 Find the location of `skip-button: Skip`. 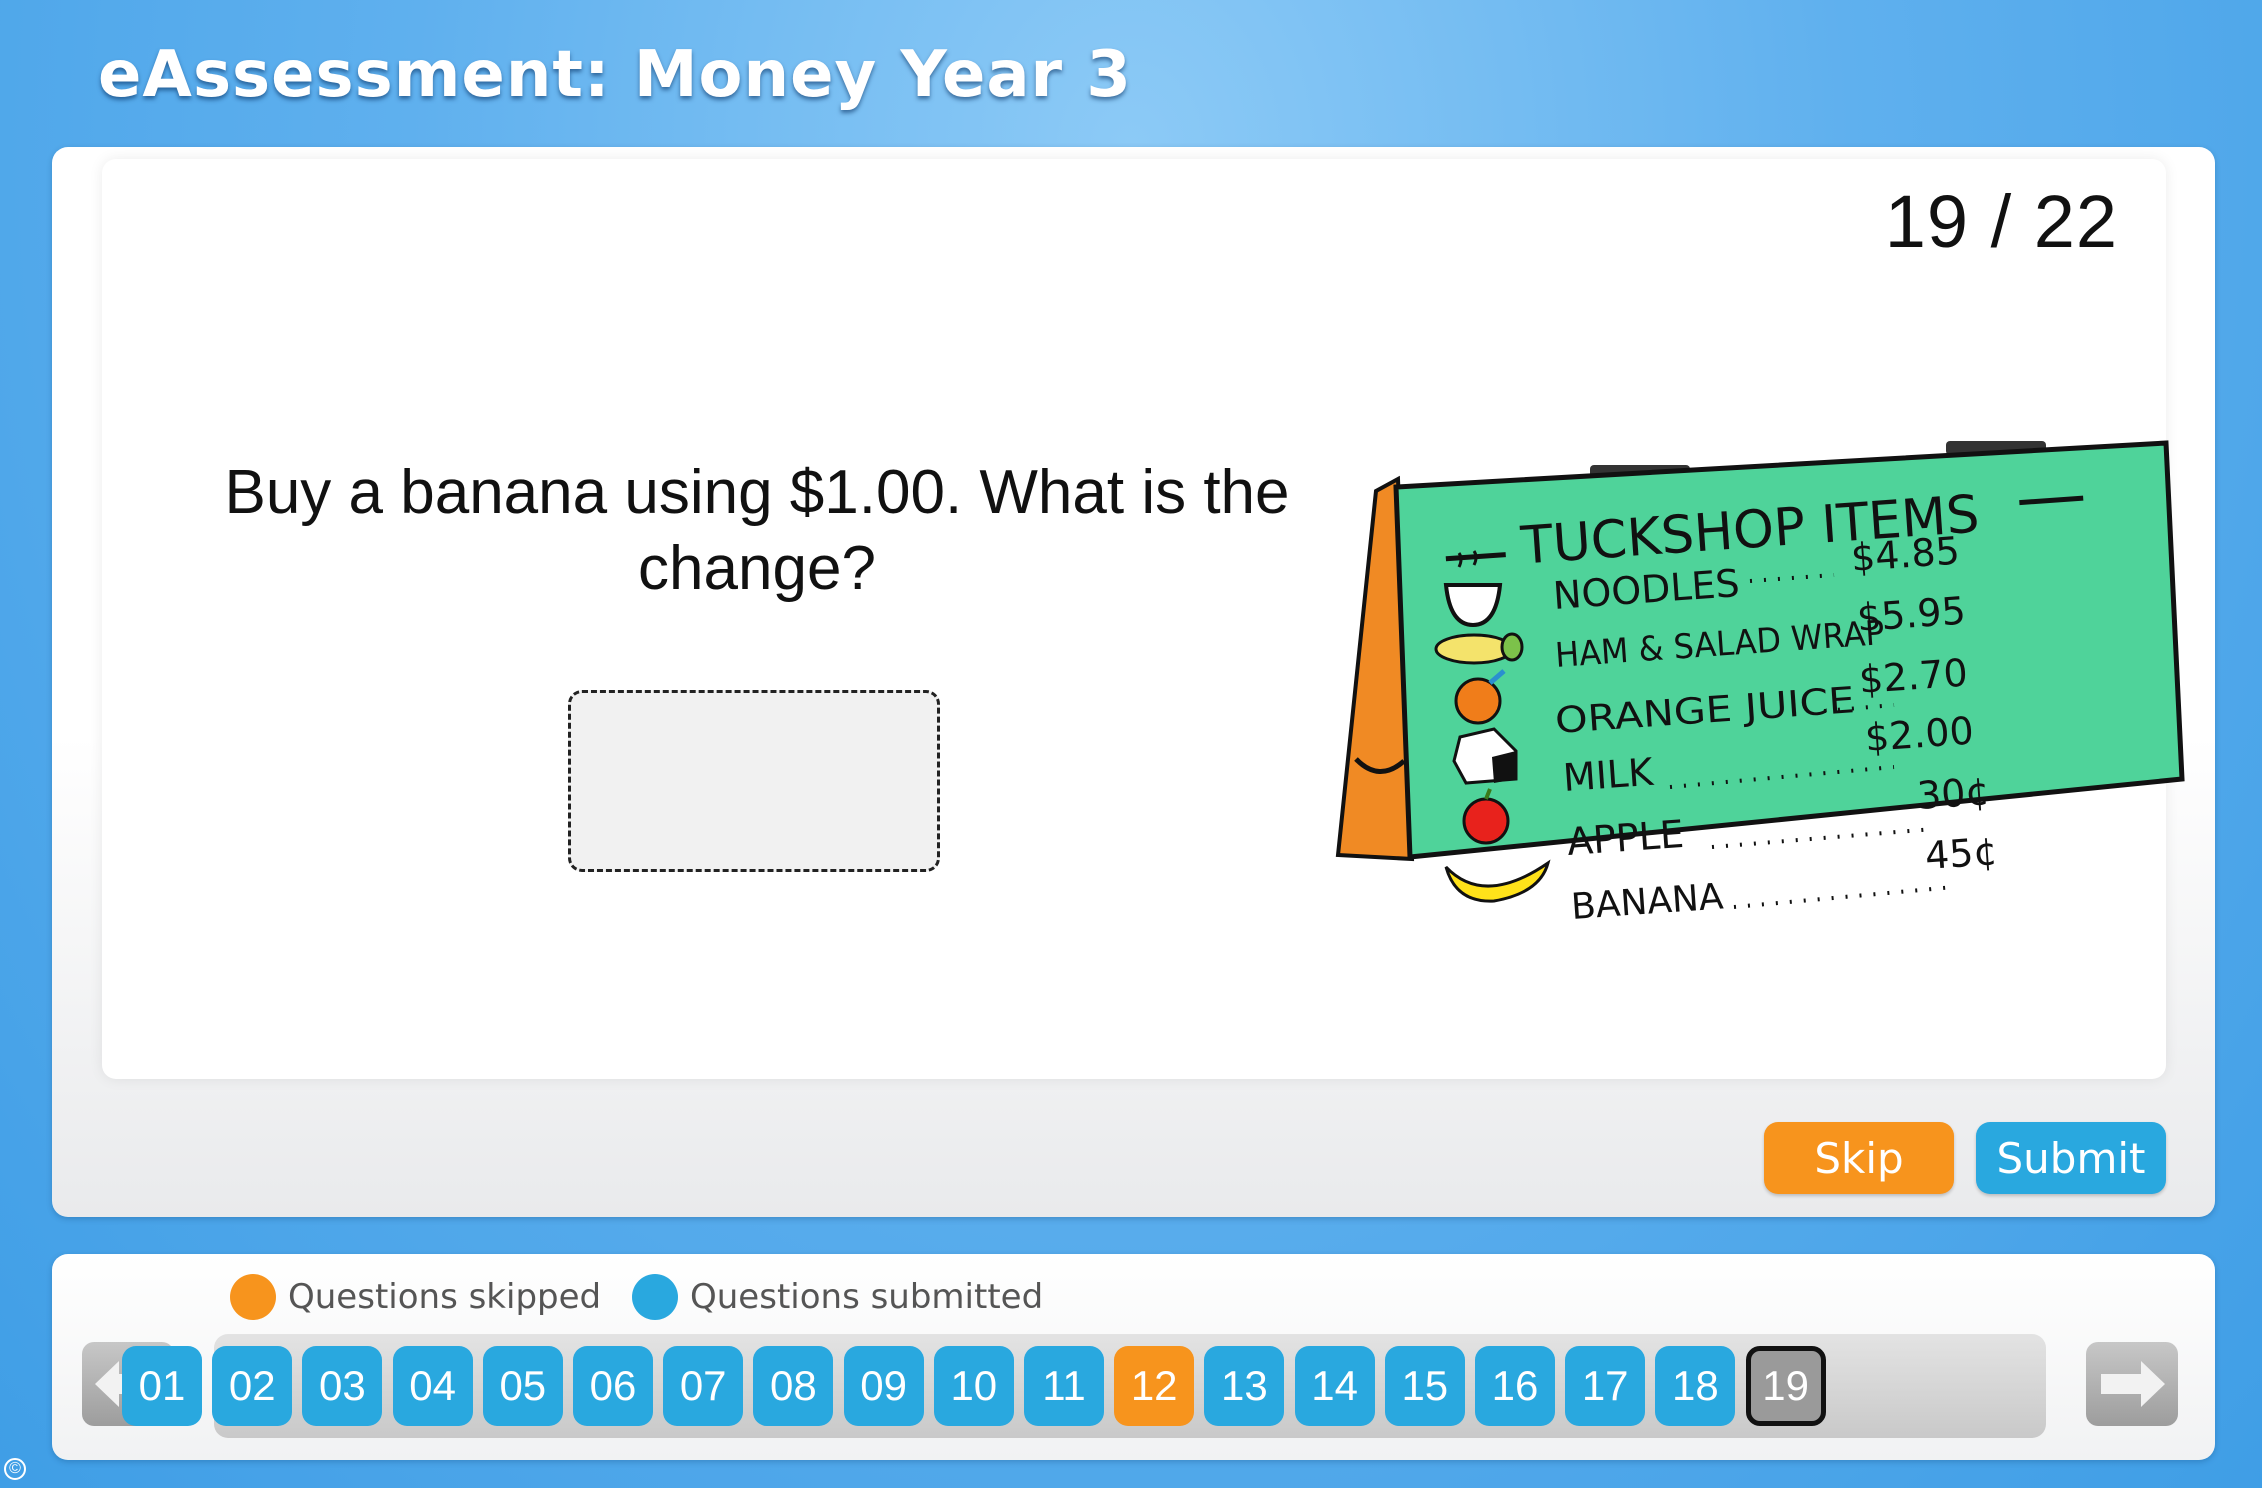

skip-button: Skip is located at coordinates (1859, 1158).